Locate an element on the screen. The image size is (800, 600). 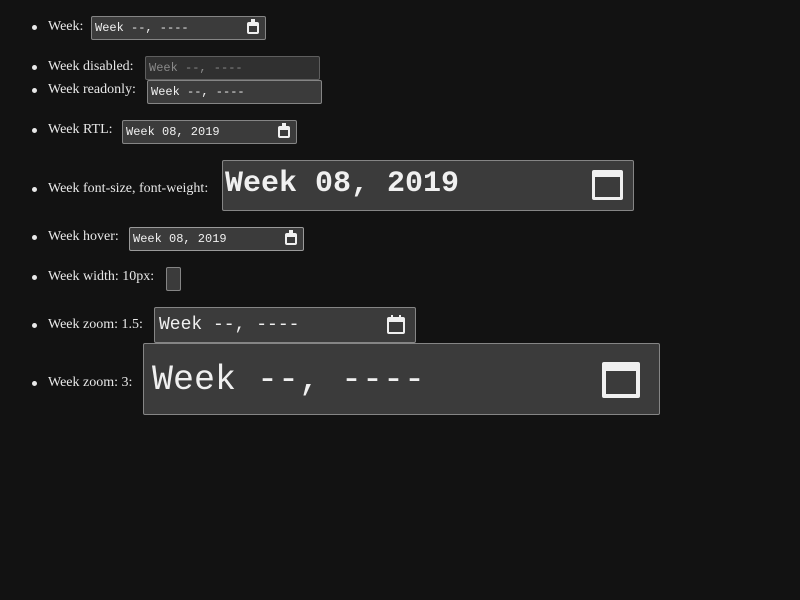
item-label: Week font-size, font-weight: is located at coordinates (128, 188).